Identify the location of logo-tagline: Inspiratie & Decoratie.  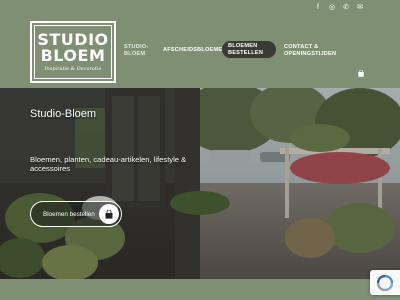
(73, 69).